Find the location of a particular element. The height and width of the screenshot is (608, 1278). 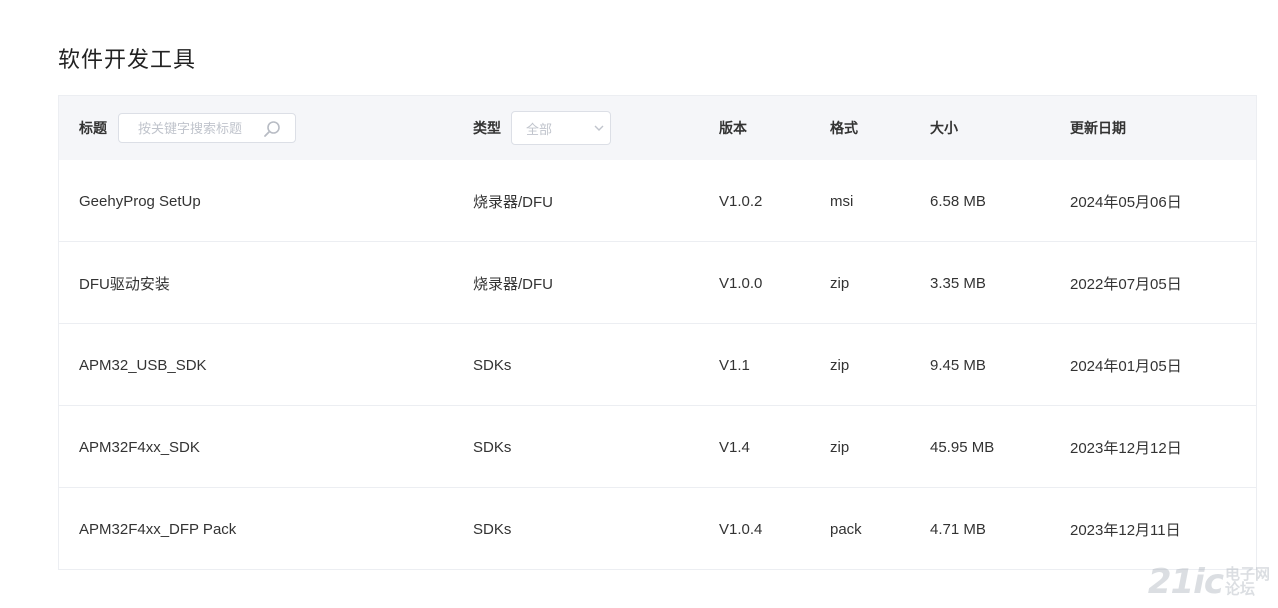

type-filter-select: 全部 is located at coordinates (561, 128).